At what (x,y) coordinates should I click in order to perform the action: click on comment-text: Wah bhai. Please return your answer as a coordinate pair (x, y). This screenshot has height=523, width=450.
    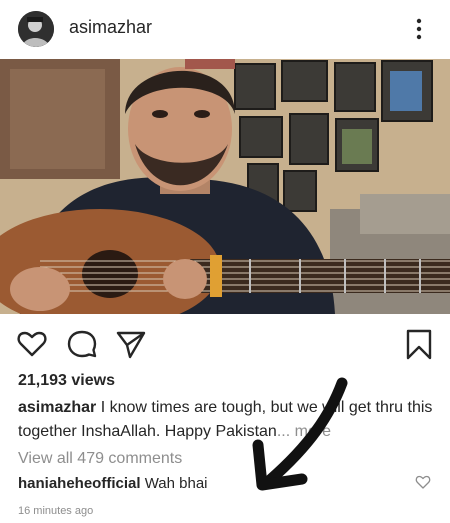
    Looking at the image, I should click on (174, 483).